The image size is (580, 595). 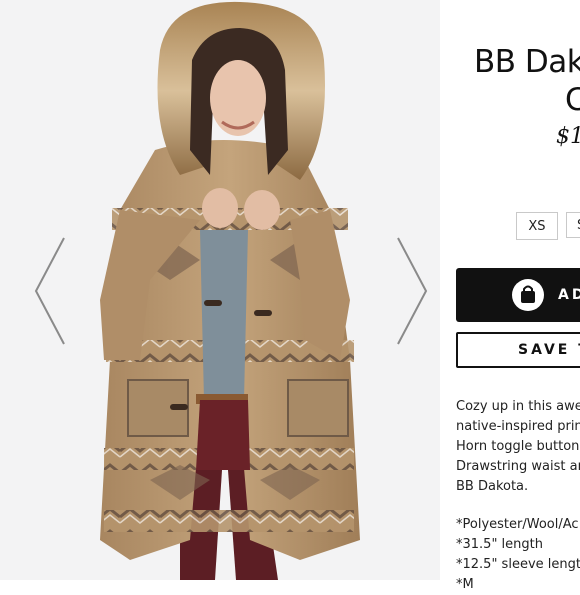 I want to click on description-line: Horn toggle buttons, so click(x=518, y=446).